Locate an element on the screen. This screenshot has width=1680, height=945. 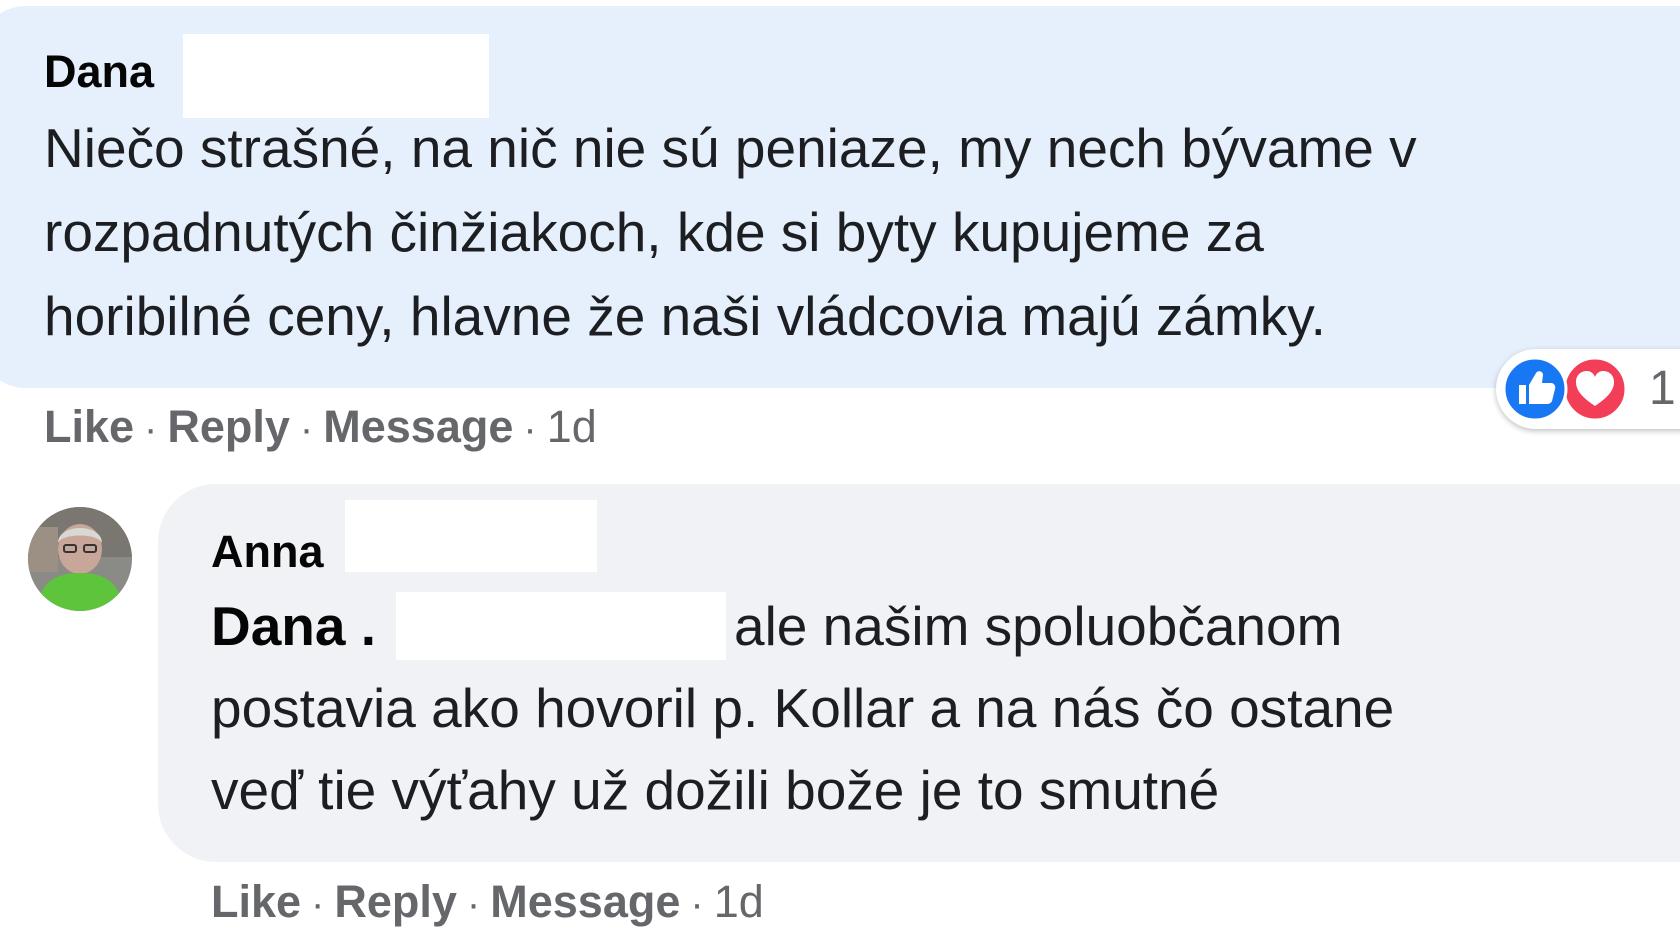
comment-actions-1: Like · Reply · Message · 1d is located at coordinates (320, 428).